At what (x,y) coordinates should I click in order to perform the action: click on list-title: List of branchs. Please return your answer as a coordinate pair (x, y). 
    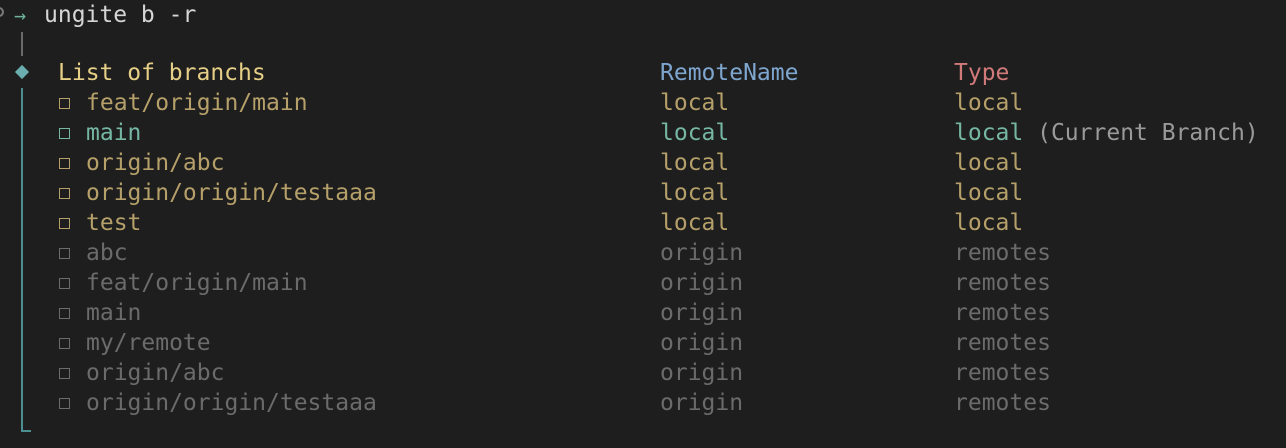
    Looking at the image, I should click on (162, 73).